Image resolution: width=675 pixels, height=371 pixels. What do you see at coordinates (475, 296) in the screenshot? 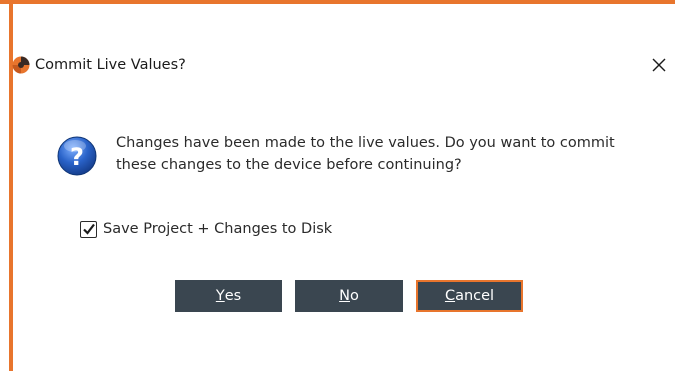
I see `cancel-label-rest: ancel` at bounding box center [475, 296].